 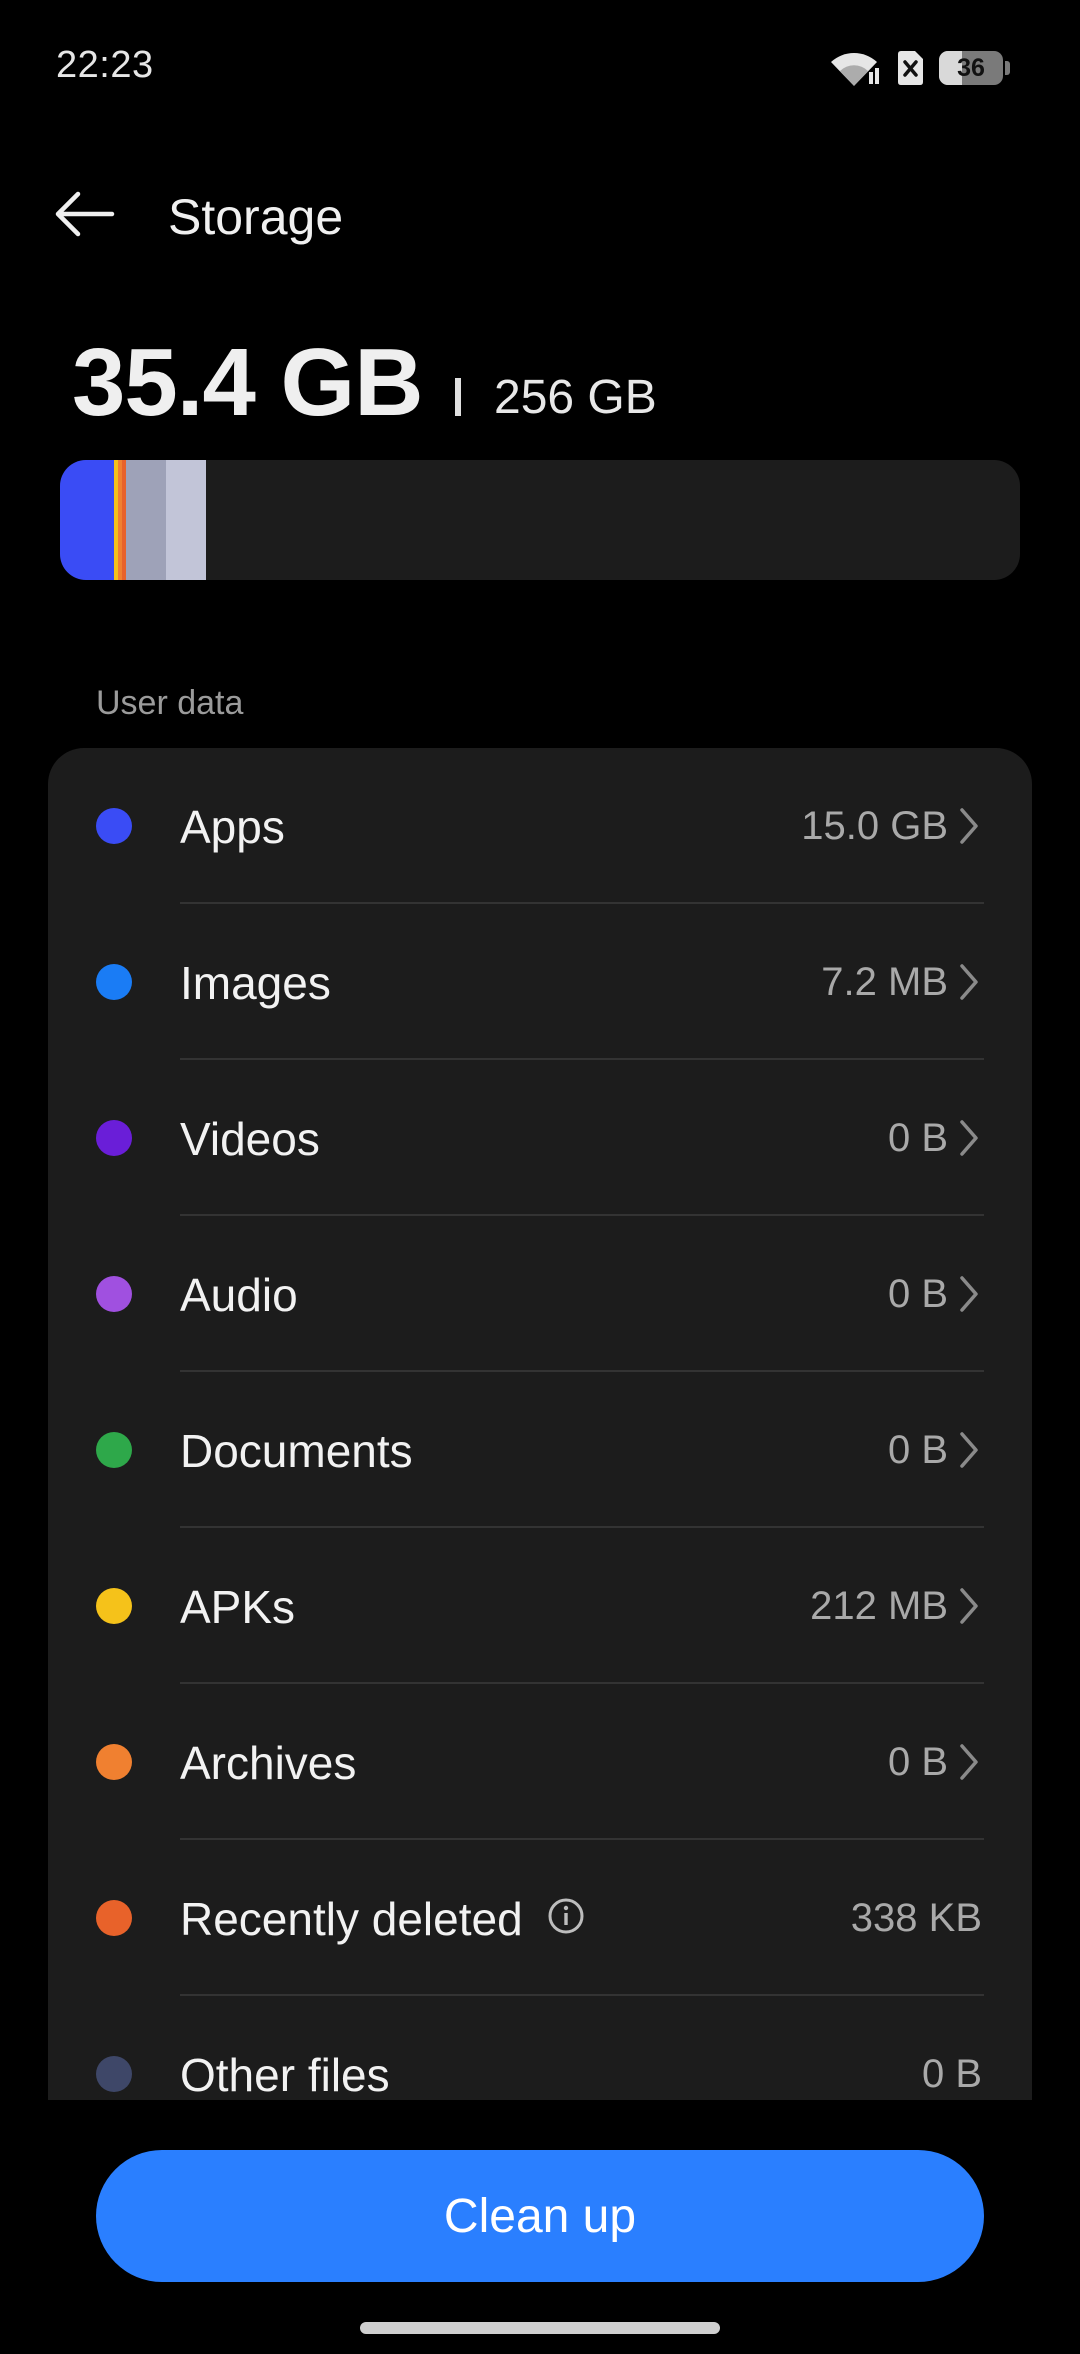 I want to click on list-item-videos: Videos 0 B, so click(x=540, y=1138).